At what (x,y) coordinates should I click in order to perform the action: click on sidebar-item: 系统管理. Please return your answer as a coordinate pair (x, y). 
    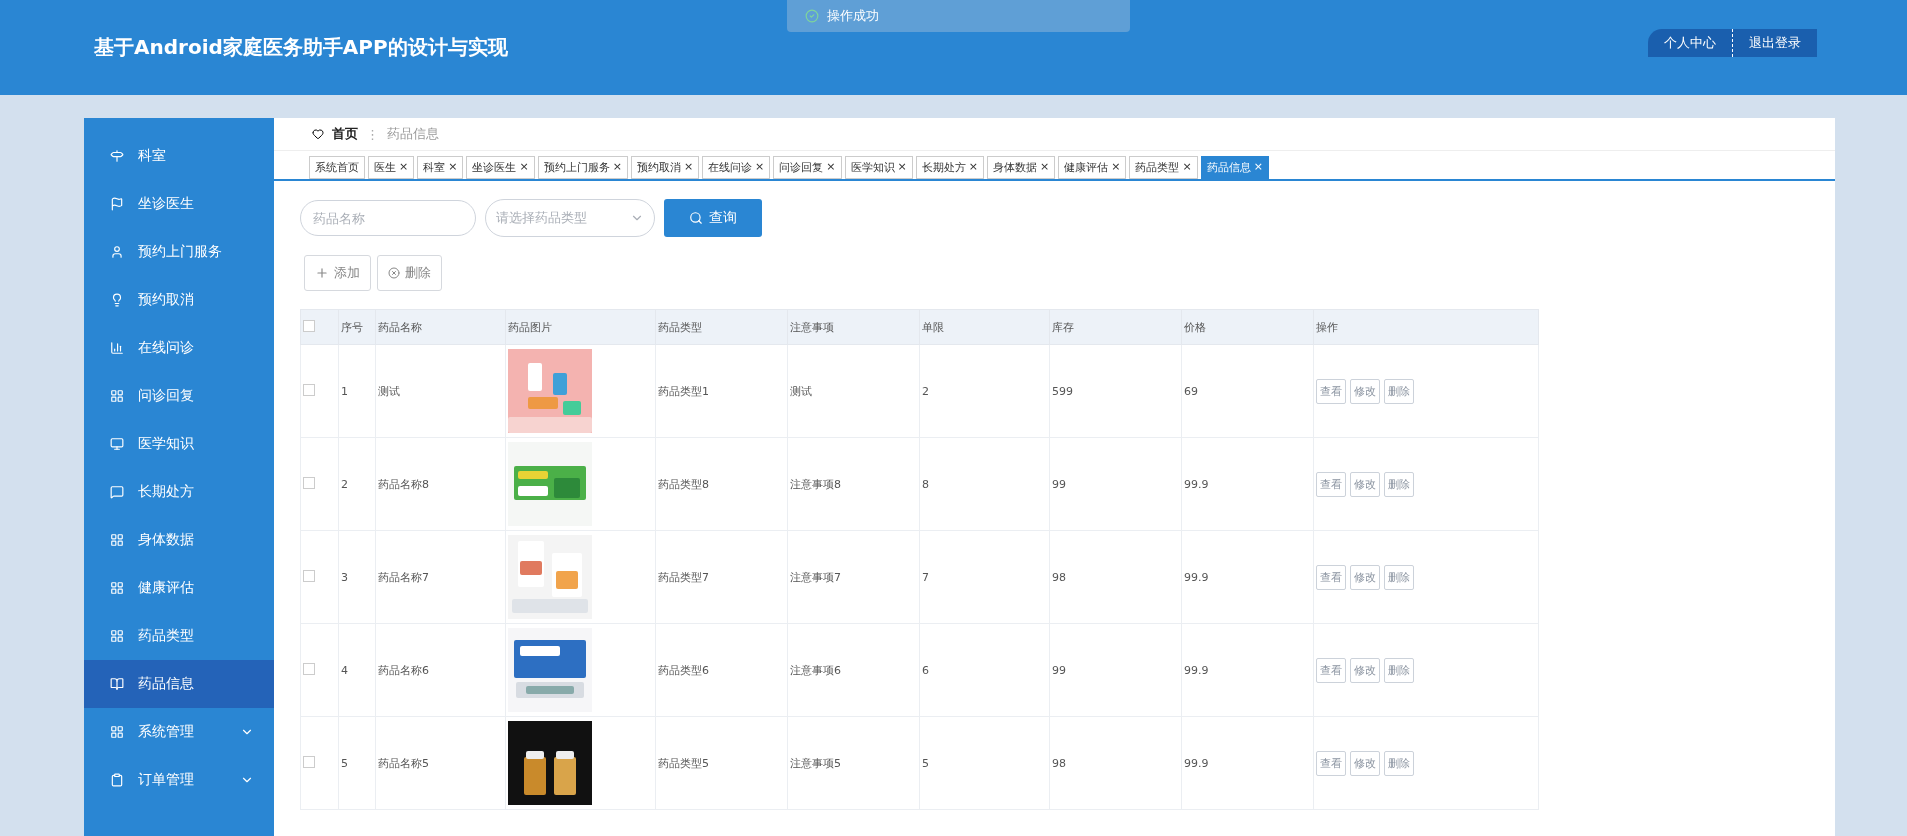
    Looking at the image, I should click on (179, 732).